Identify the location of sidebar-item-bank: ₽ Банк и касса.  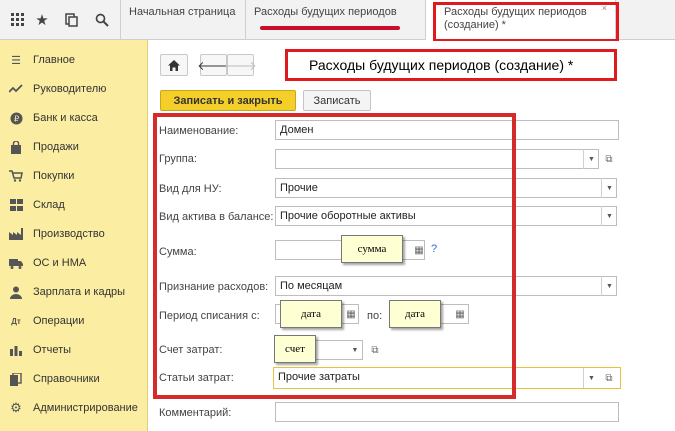
(74, 118).